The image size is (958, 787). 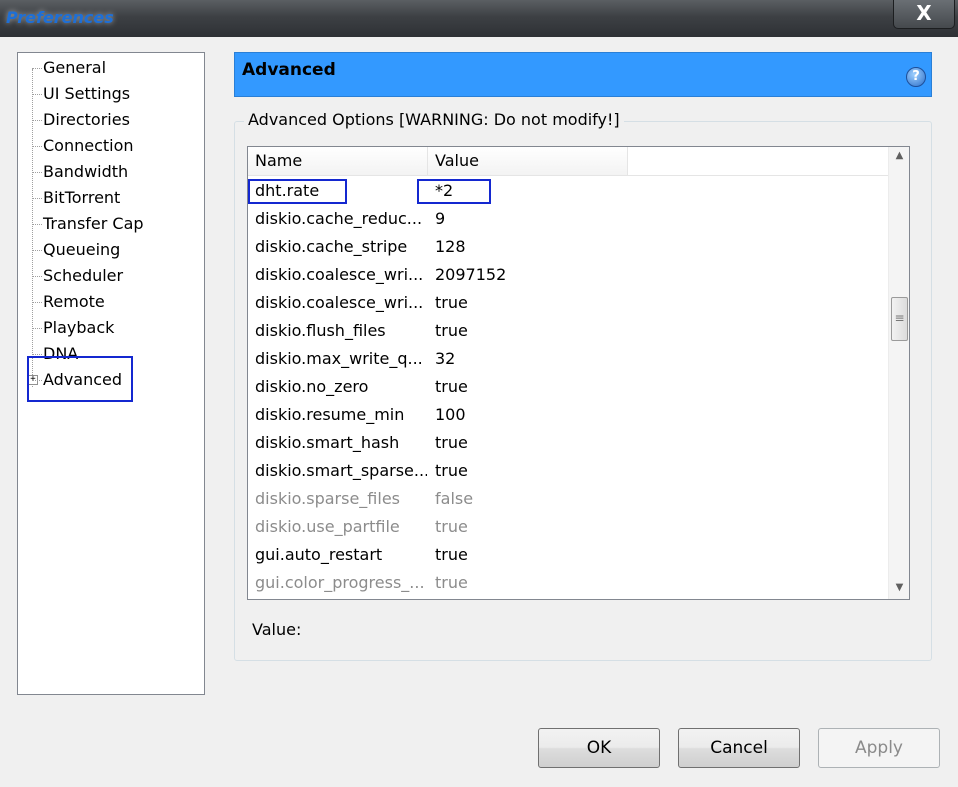 What do you see at coordinates (338, 161) in the screenshot?
I see `column-header-name: Name` at bounding box center [338, 161].